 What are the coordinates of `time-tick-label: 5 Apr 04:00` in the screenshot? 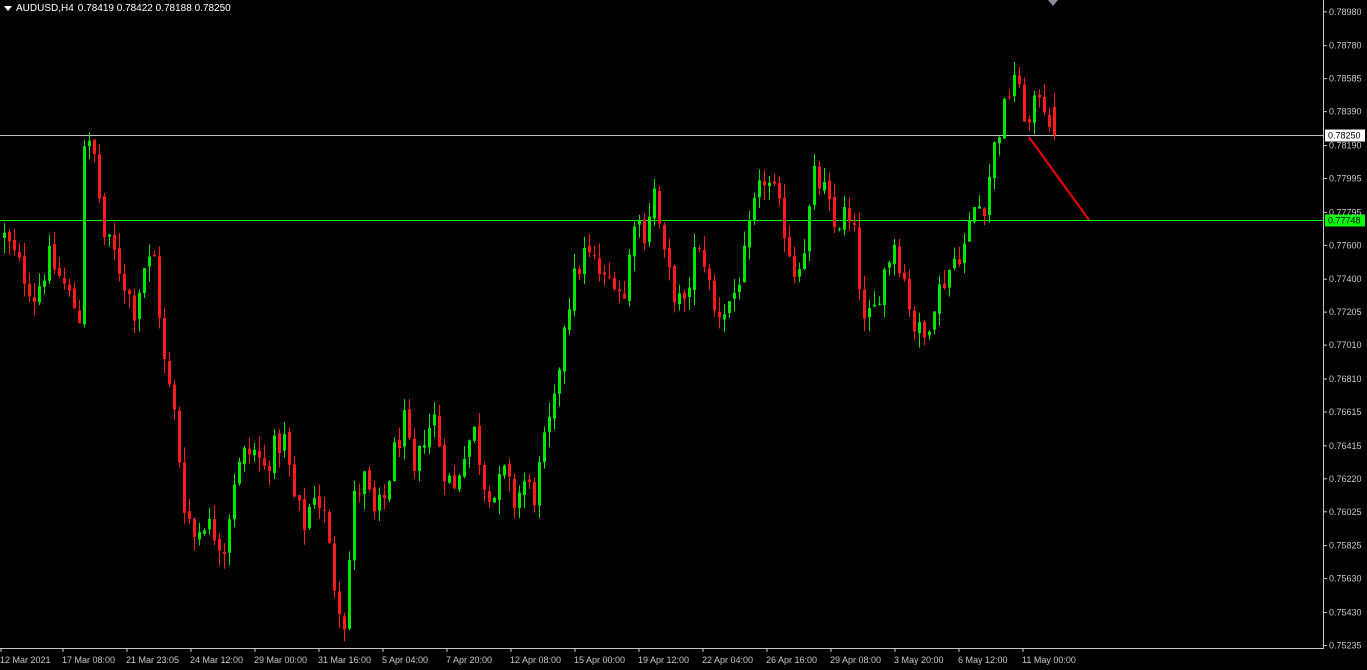 It's located at (405, 660).